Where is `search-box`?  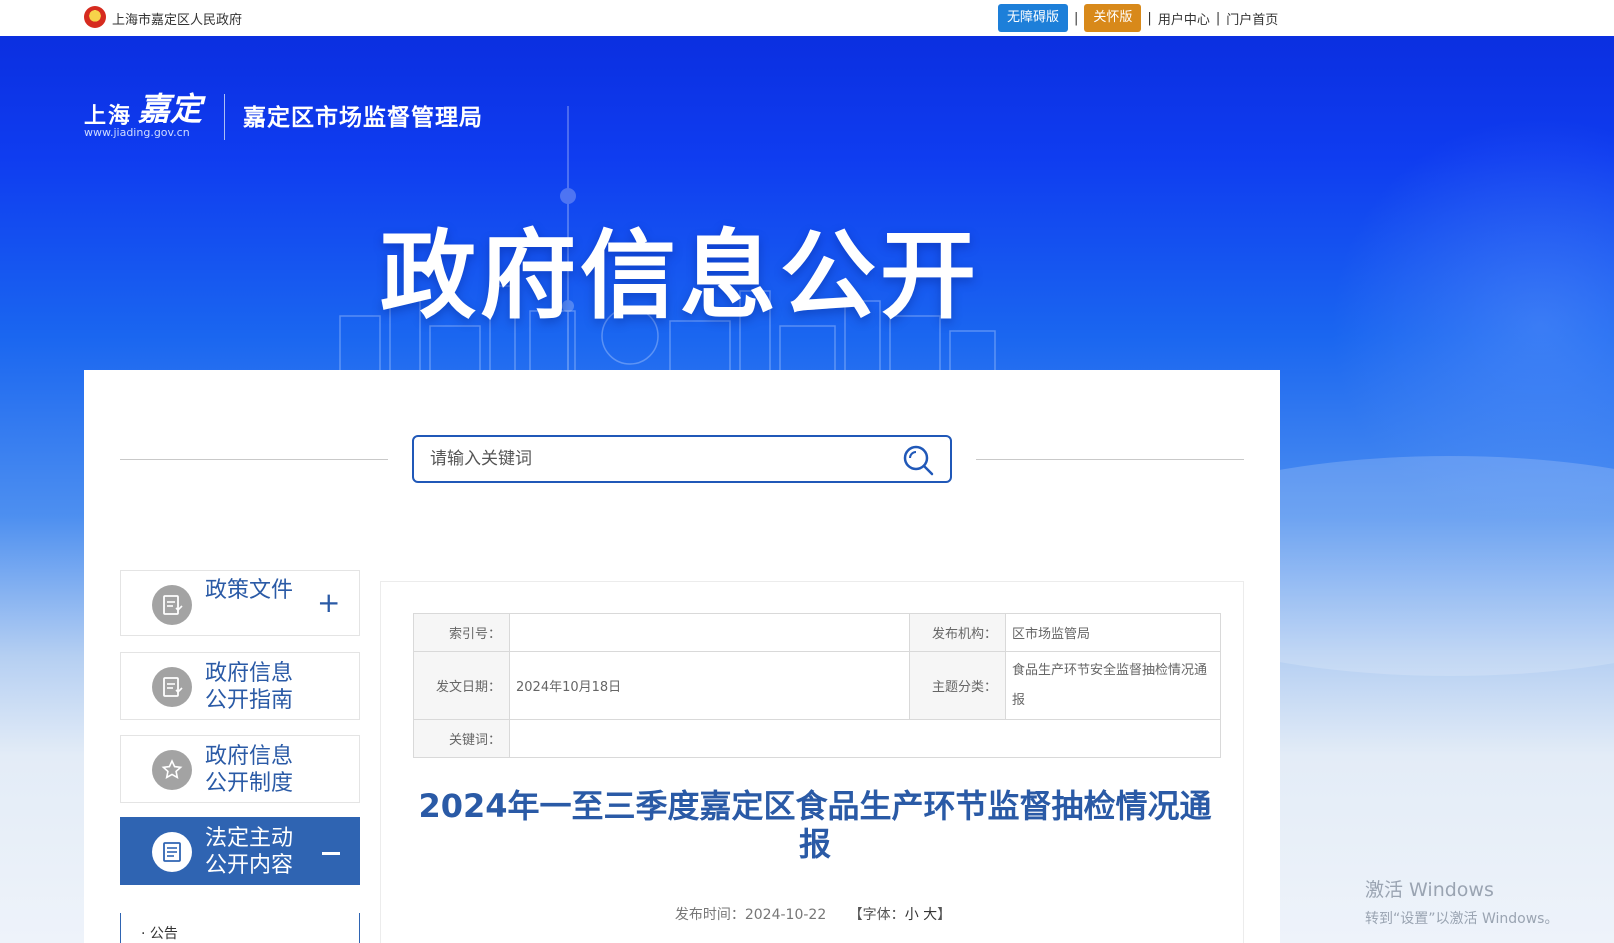 search-box is located at coordinates (682, 459).